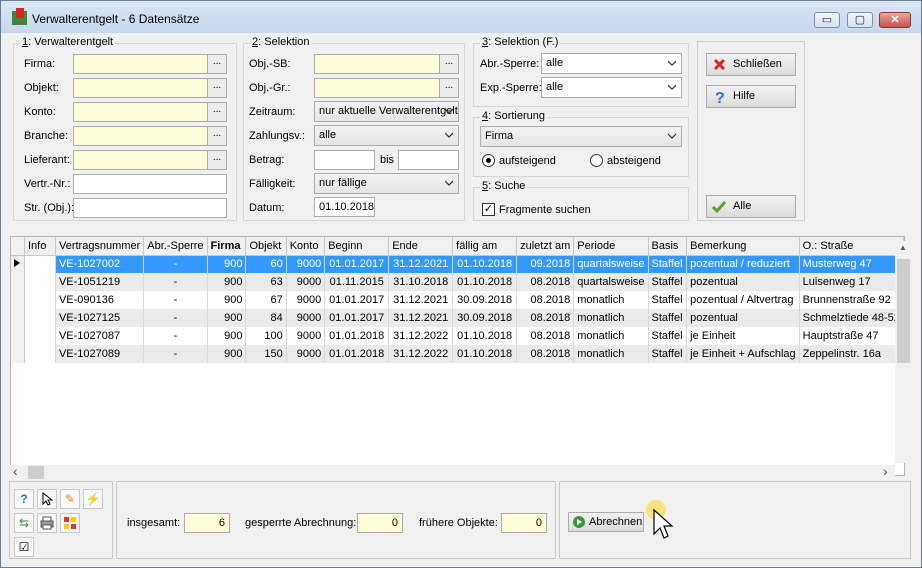 Image resolution: width=922 pixels, height=568 pixels. What do you see at coordinates (227, 246) in the screenshot?
I see `col-header: Firma` at bounding box center [227, 246].